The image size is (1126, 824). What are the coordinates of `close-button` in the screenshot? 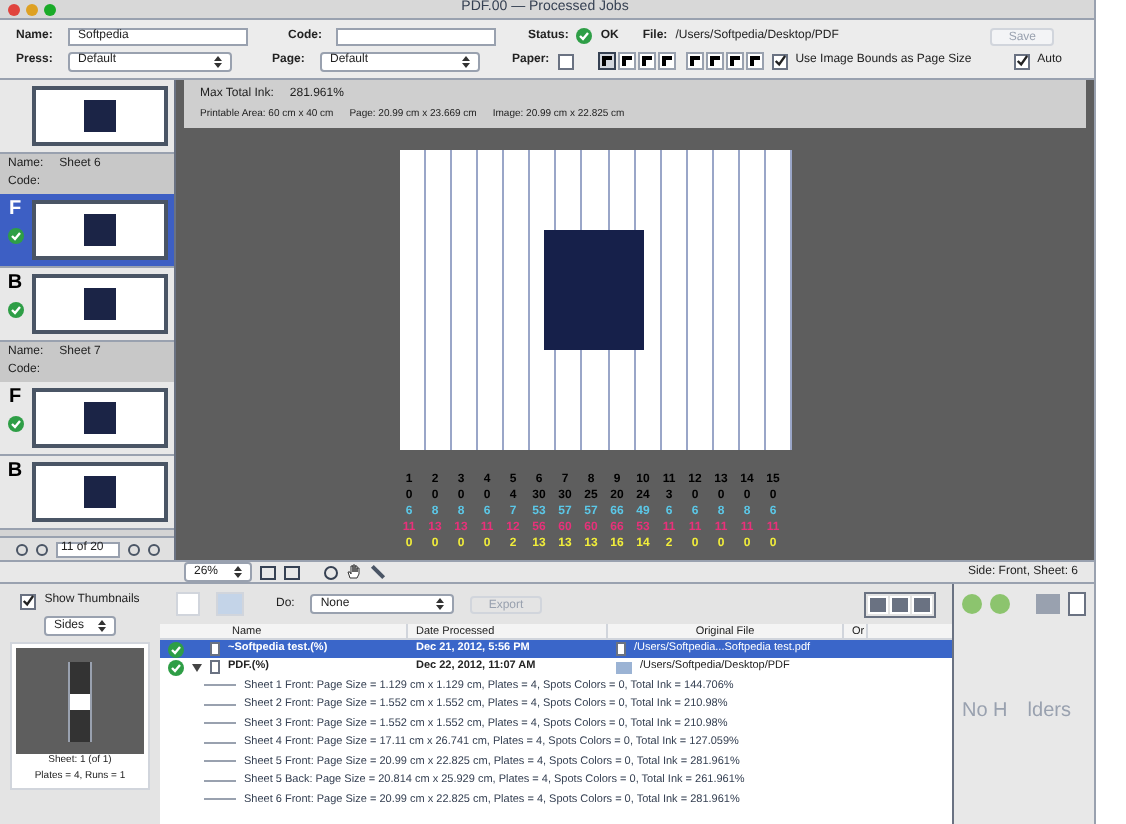 It's located at (14, 9).